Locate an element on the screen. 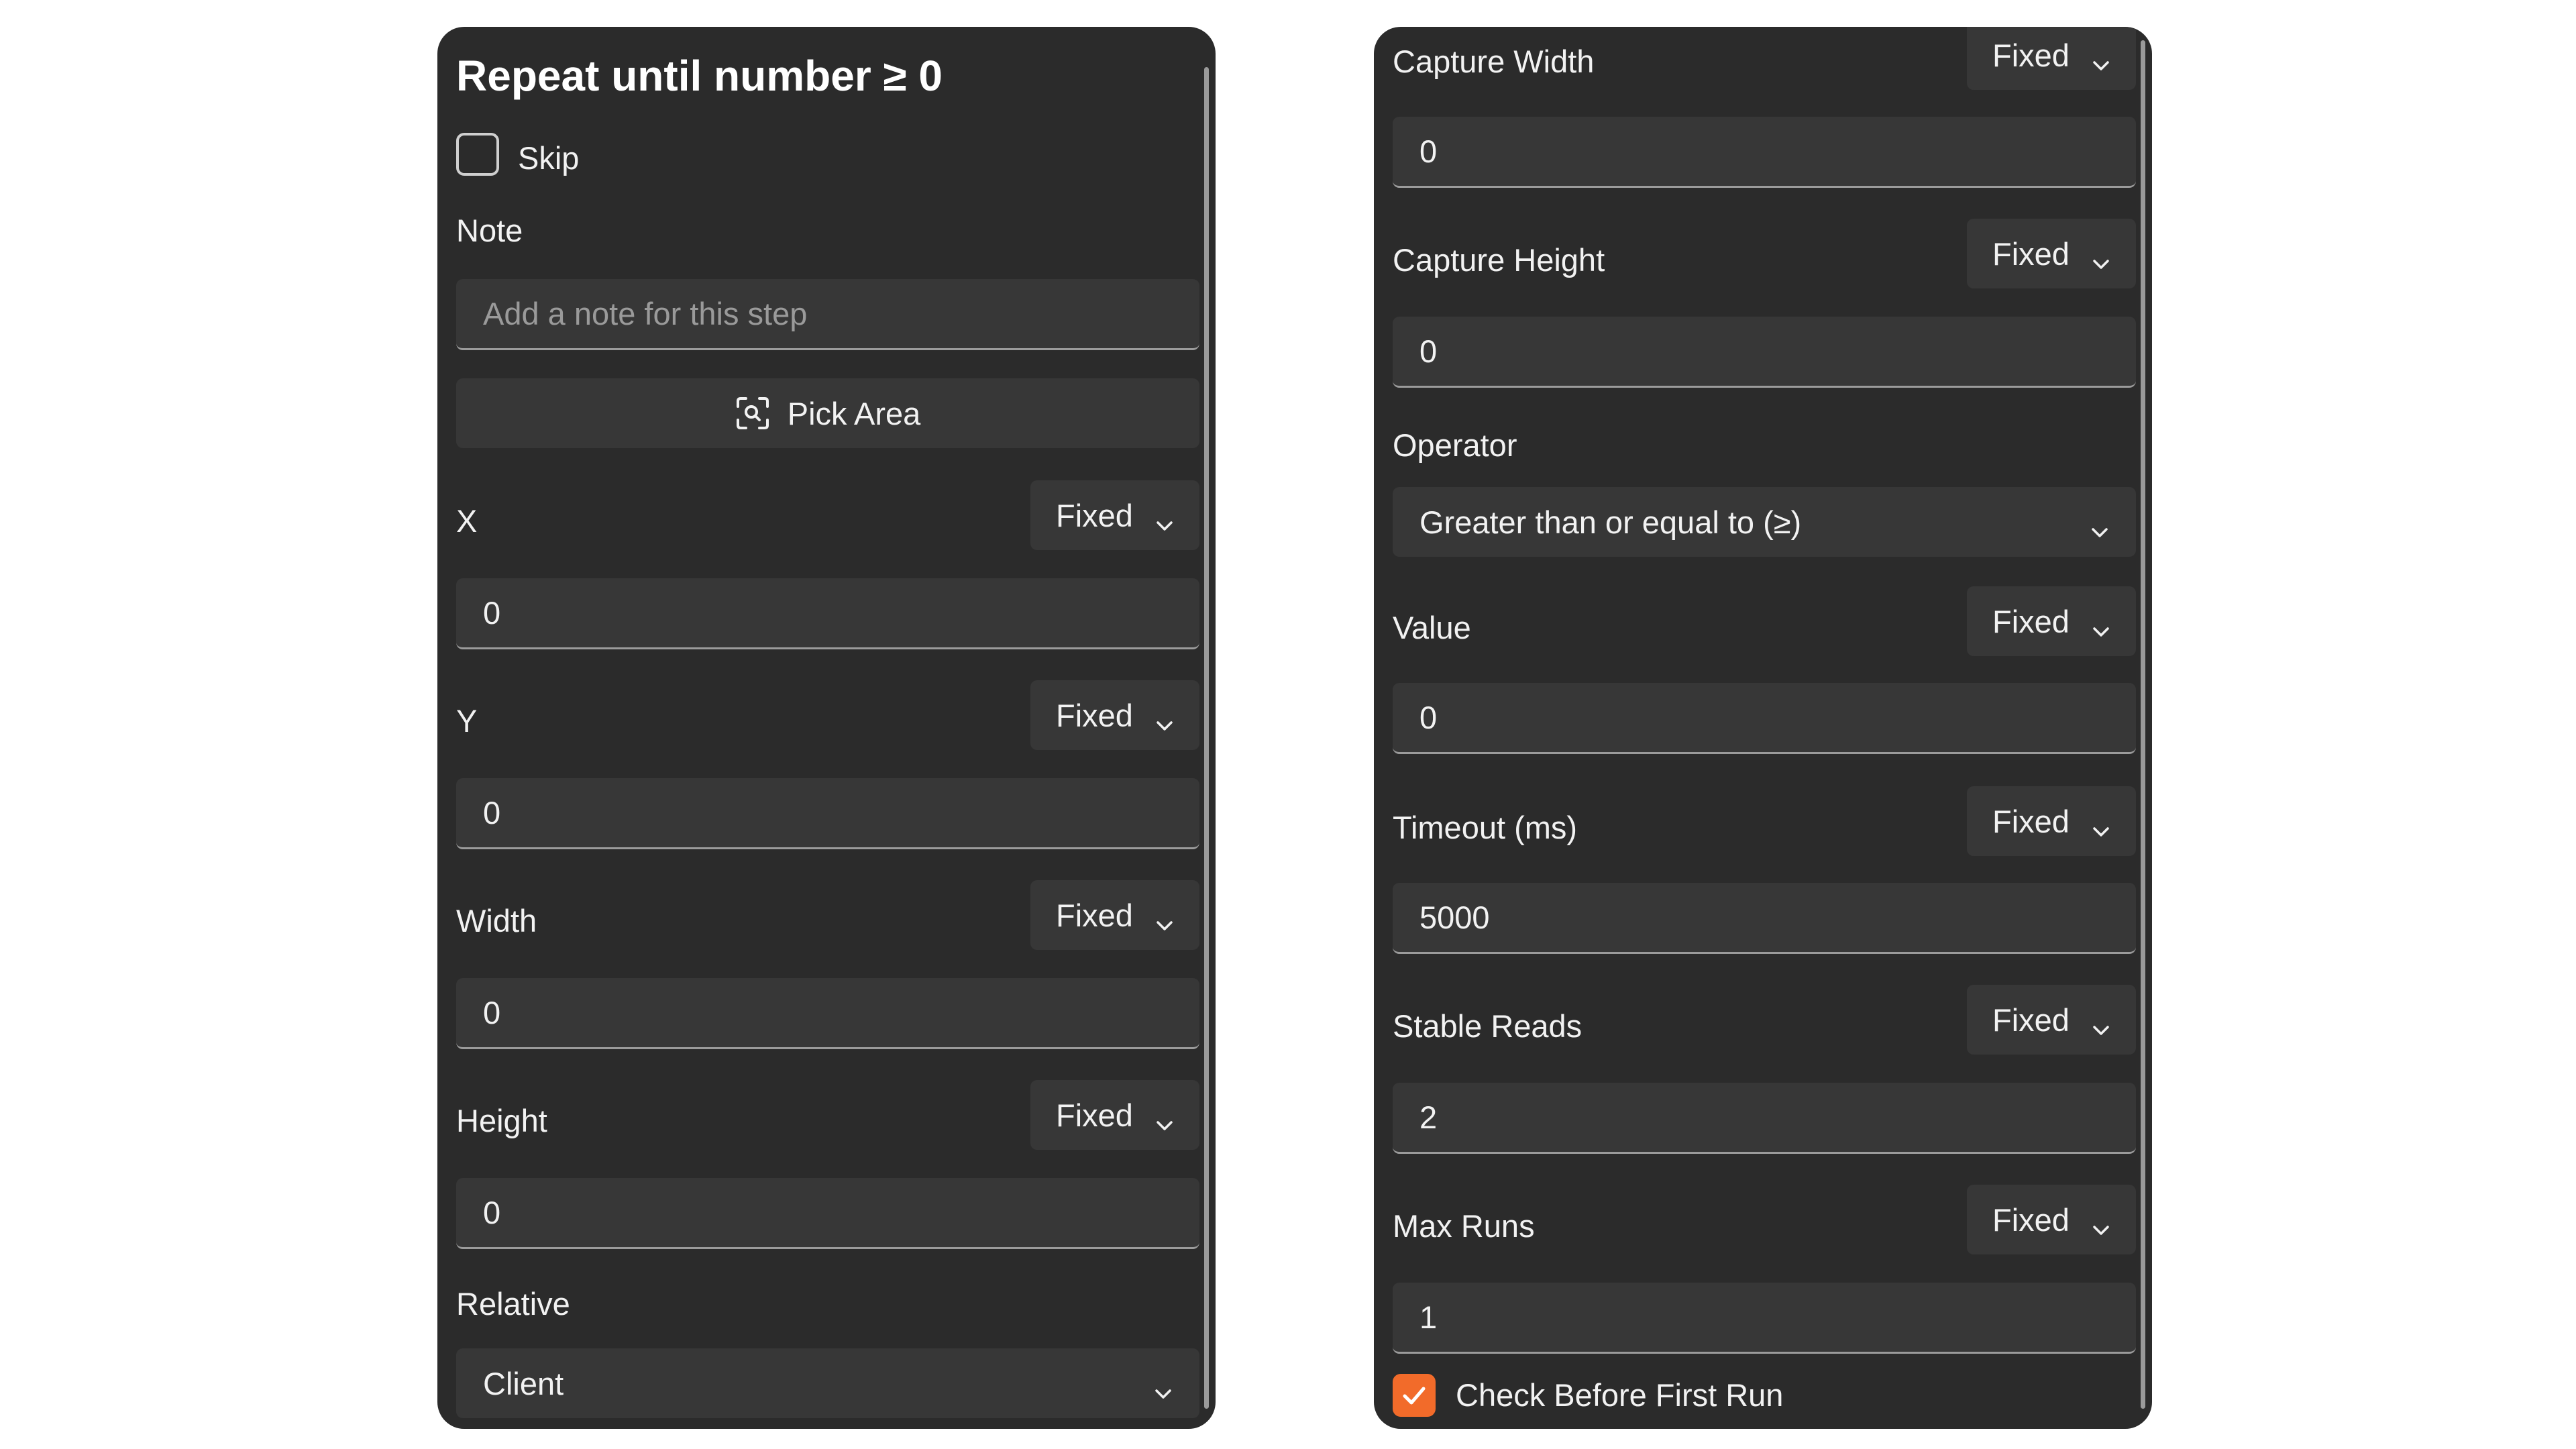 Image resolution: width=2576 pixels, height=1449 pixels. operator-dropdown: Greater than or equal to (≥) is located at coordinates (1764, 522).